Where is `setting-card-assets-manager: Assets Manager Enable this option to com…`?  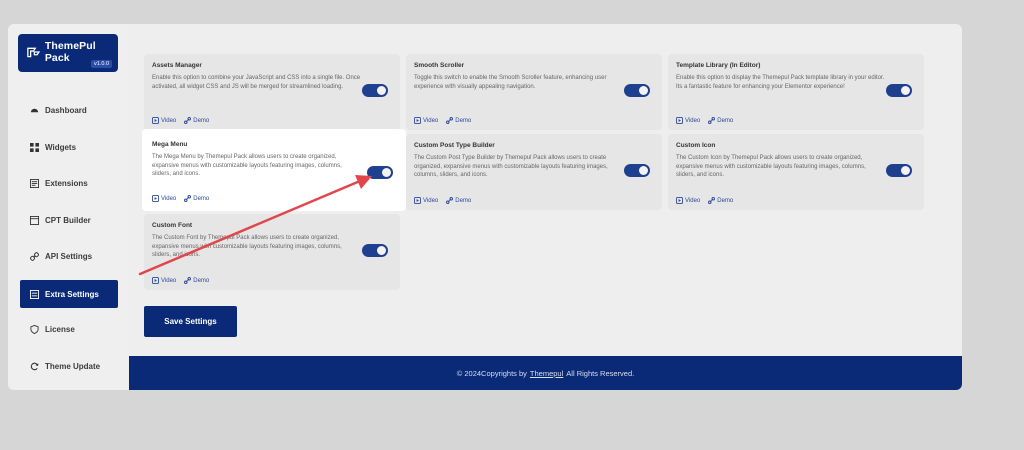 setting-card-assets-manager: Assets Manager Enable this option to com… is located at coordinates (272, 92).